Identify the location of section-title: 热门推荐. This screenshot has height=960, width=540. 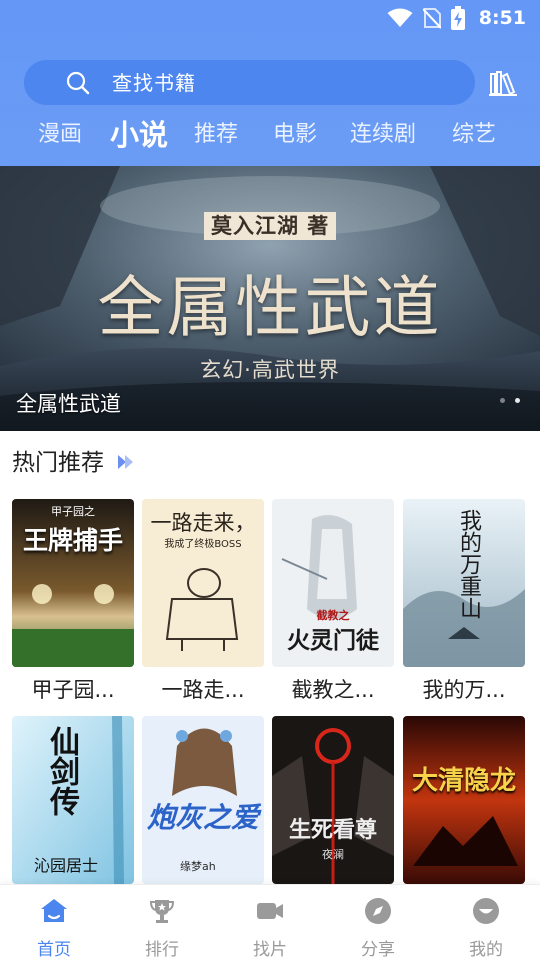
(58, 463).